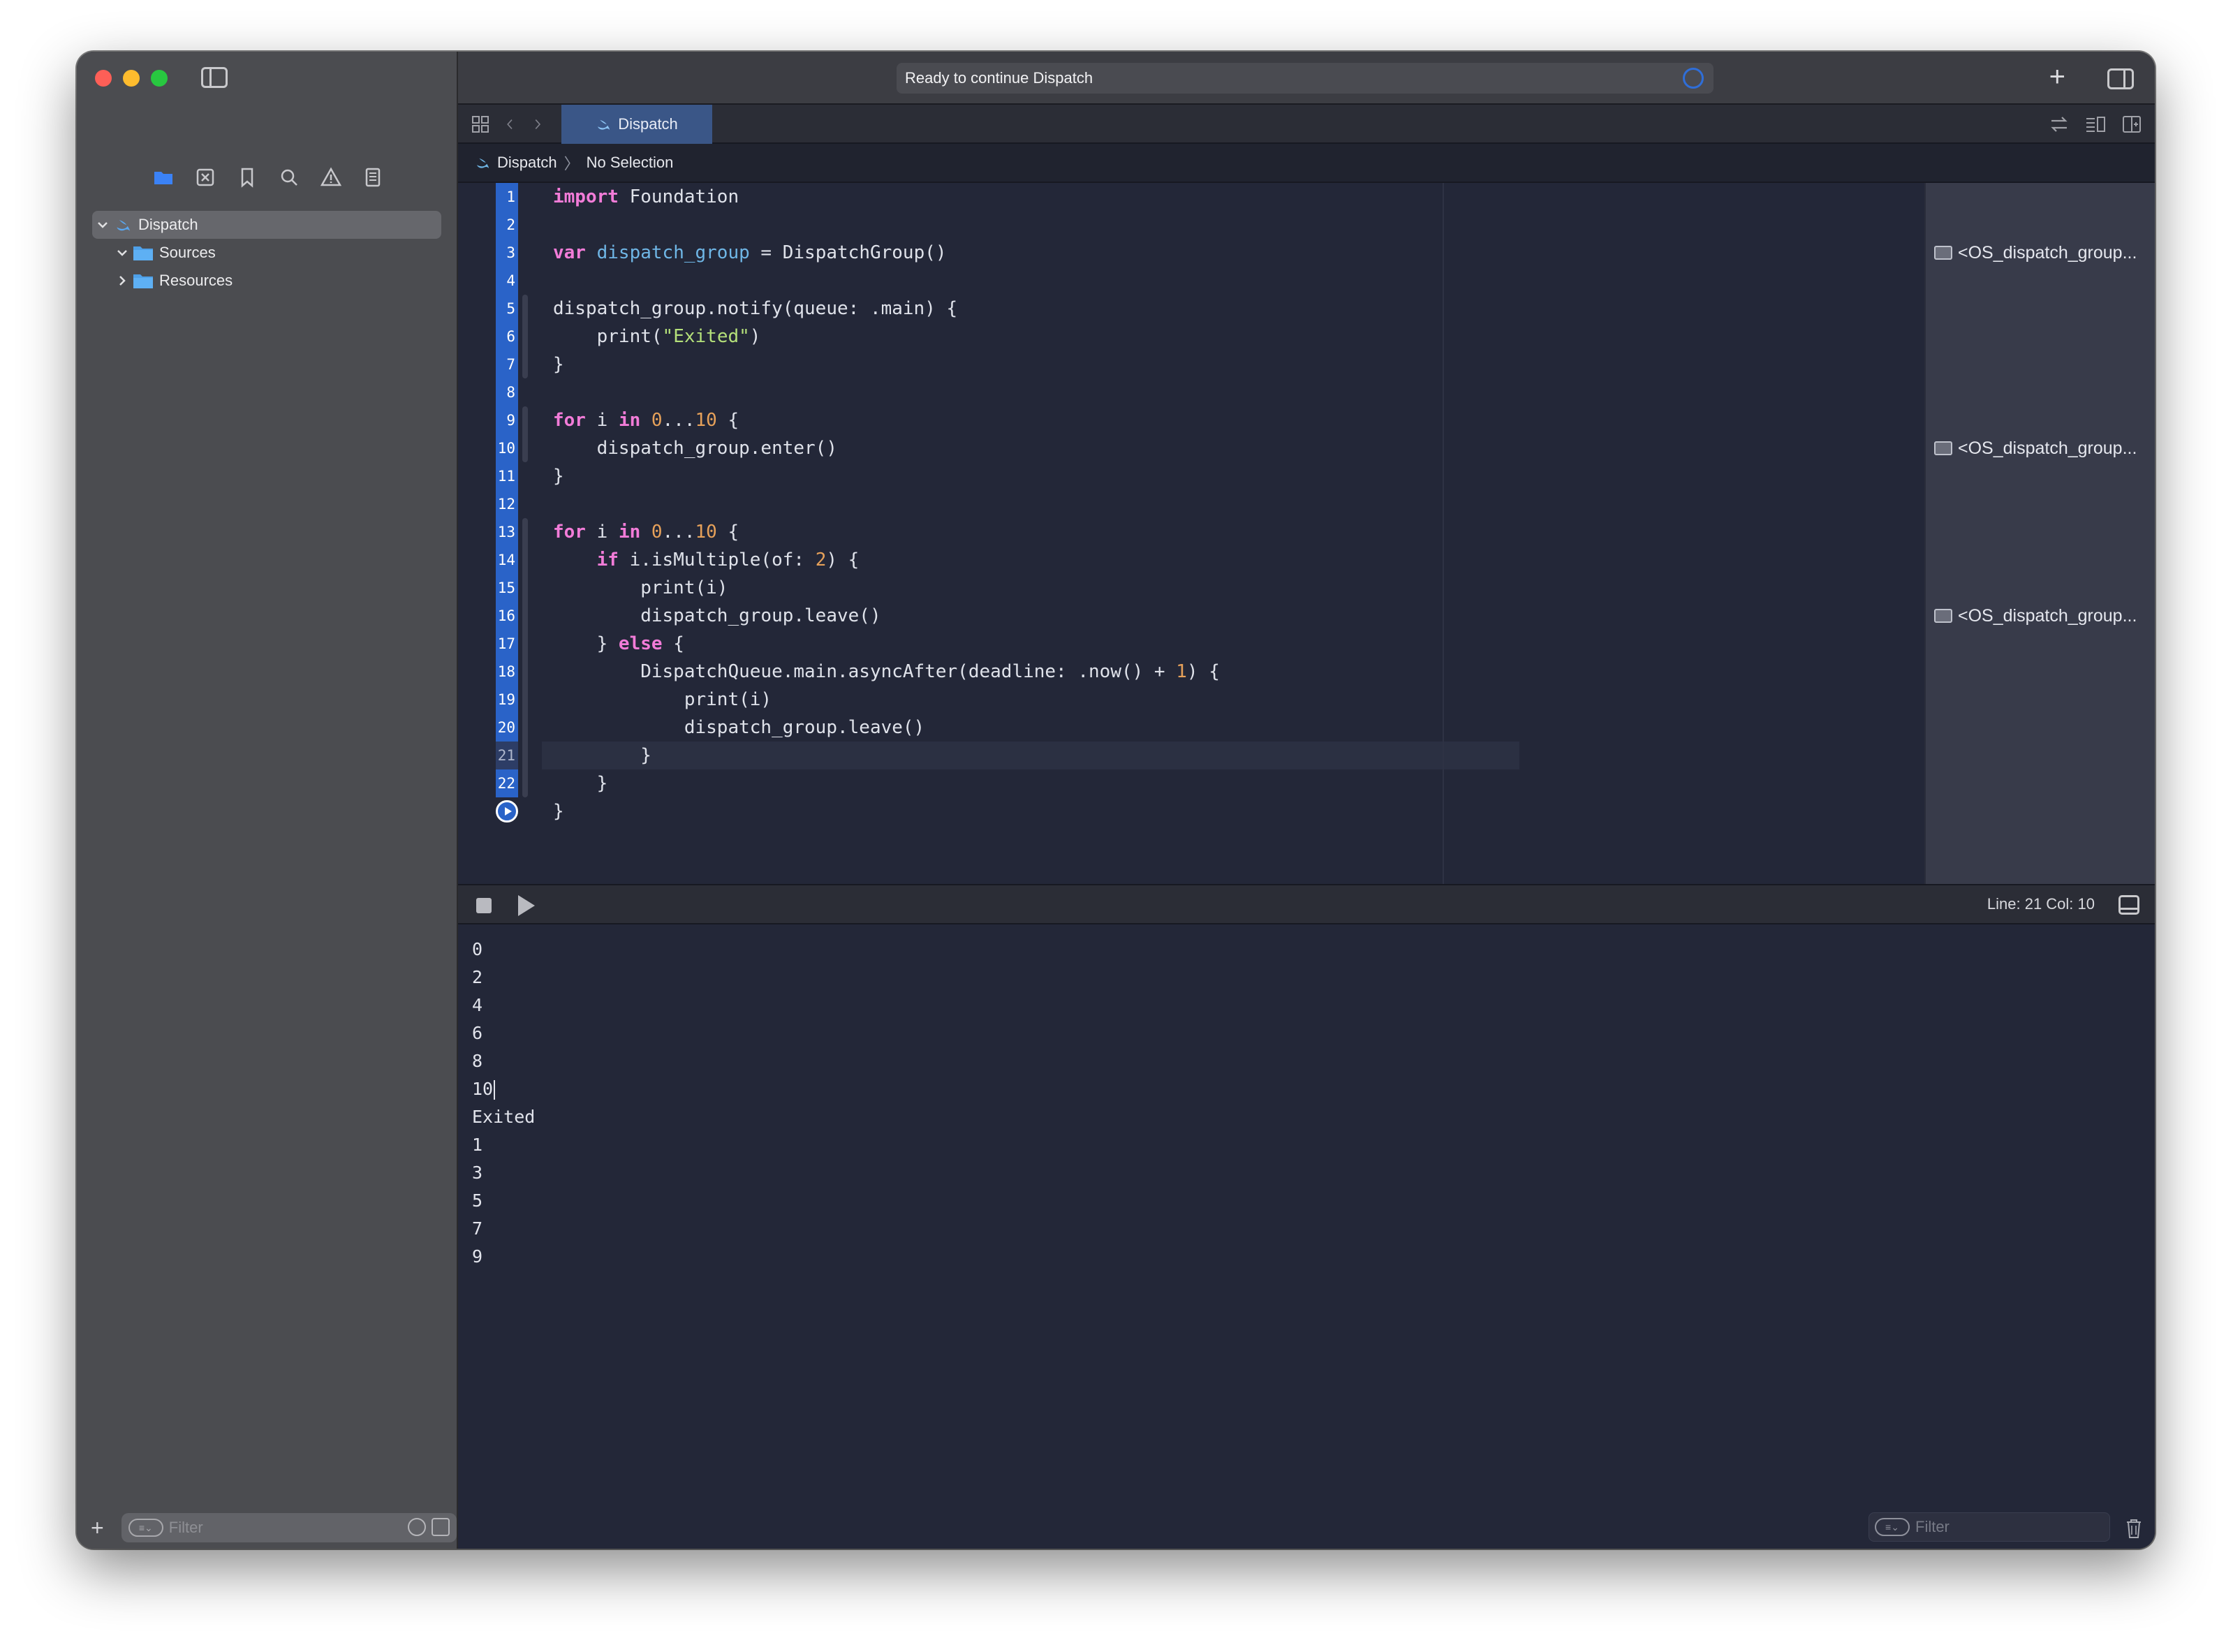 The height and width of the screenshot is (1652, 2233). What do you see at coordinates (102, 1528) in the screenshot?
I see `add-icon: +` at bounding box center [102, 1528].